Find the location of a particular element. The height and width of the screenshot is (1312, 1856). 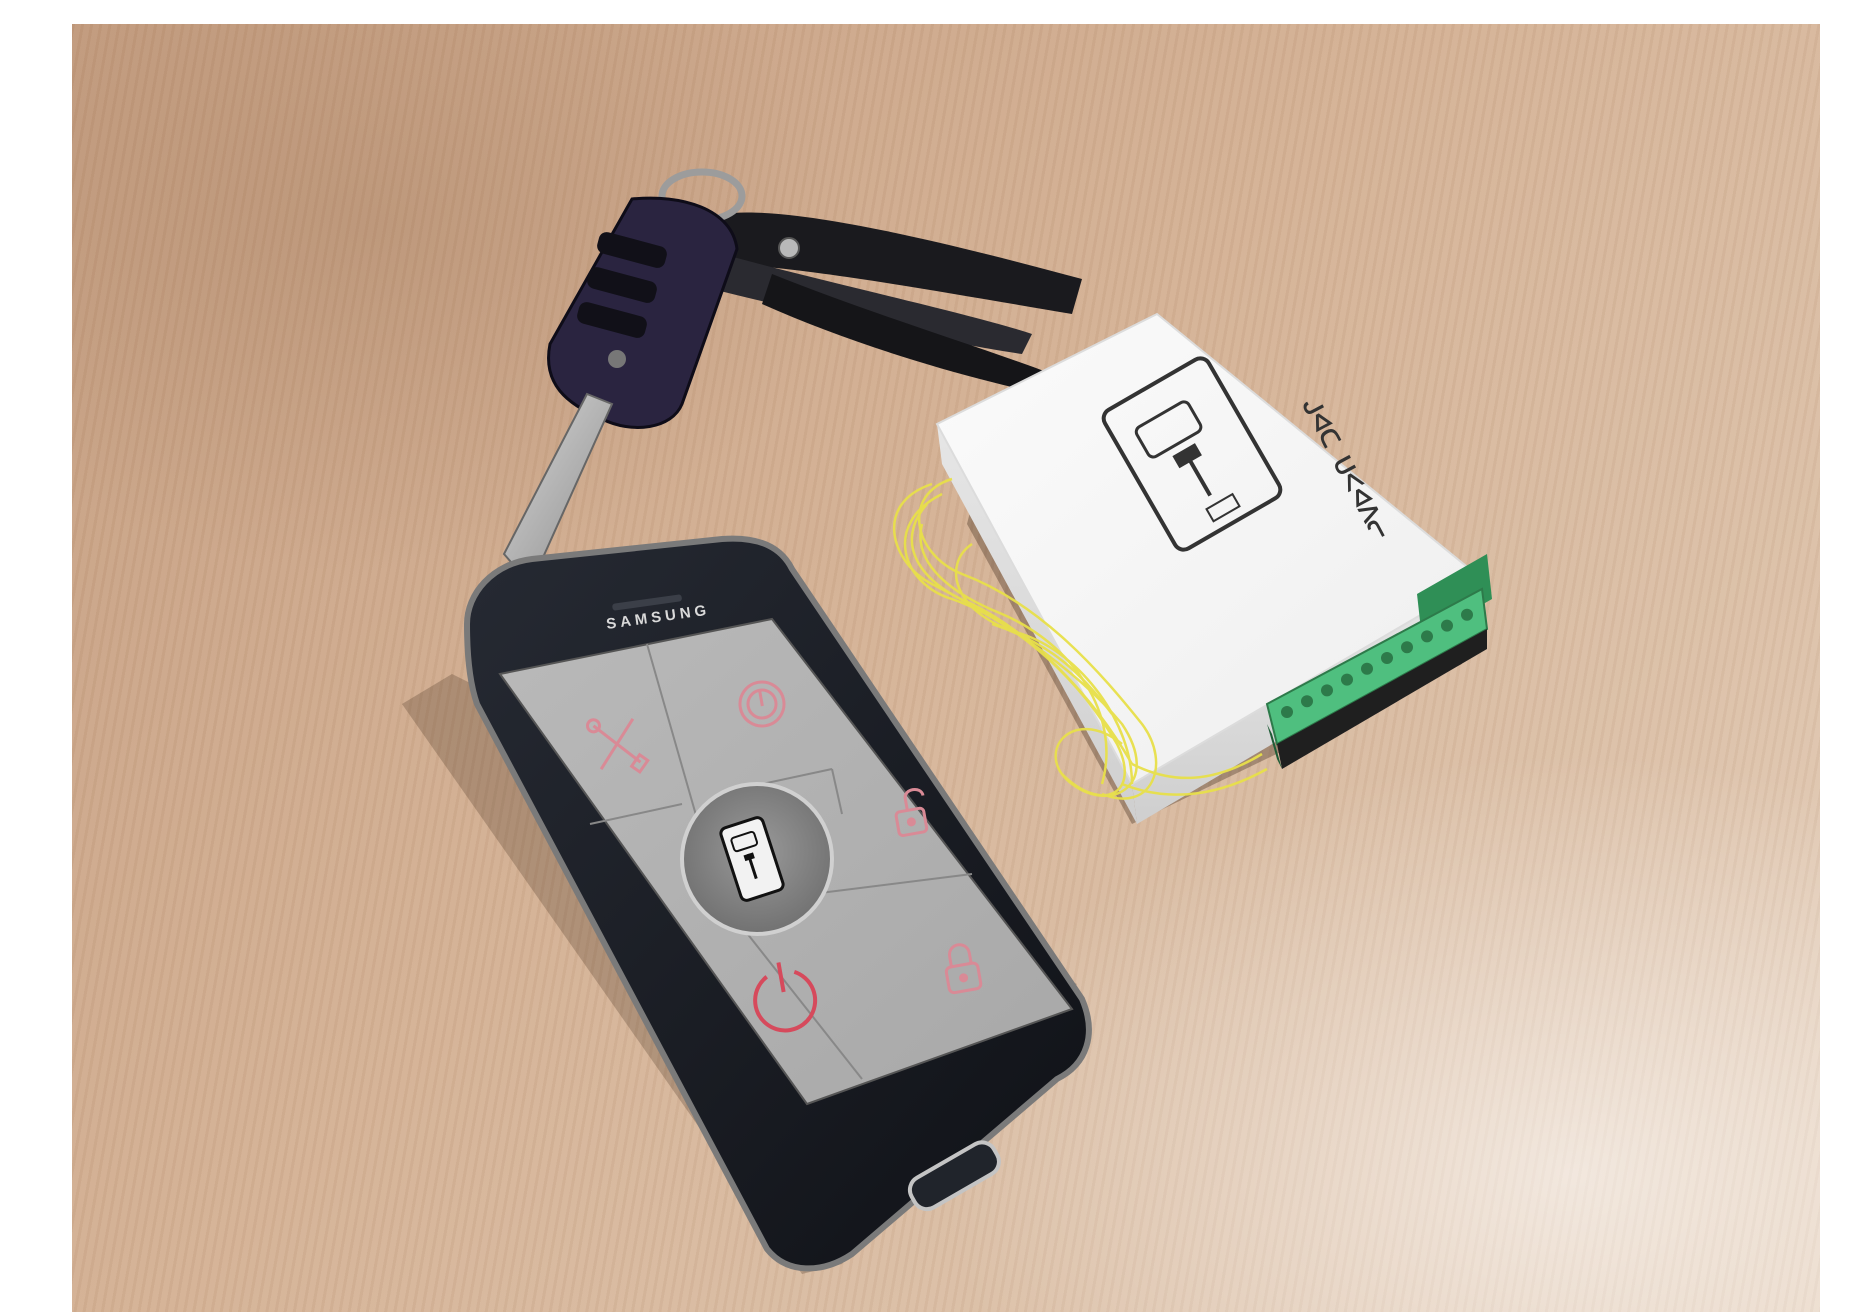

key-fob is located at coordinates (643, 312).